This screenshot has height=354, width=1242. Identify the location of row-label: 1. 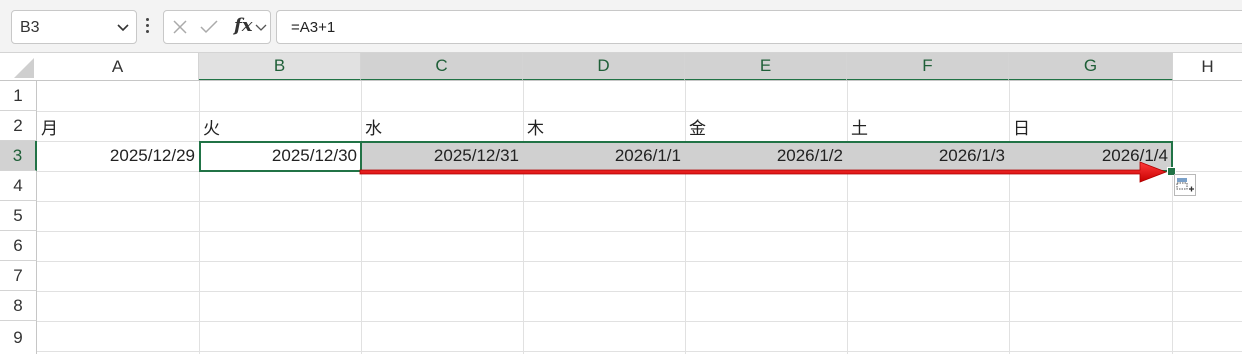
(18, 95).